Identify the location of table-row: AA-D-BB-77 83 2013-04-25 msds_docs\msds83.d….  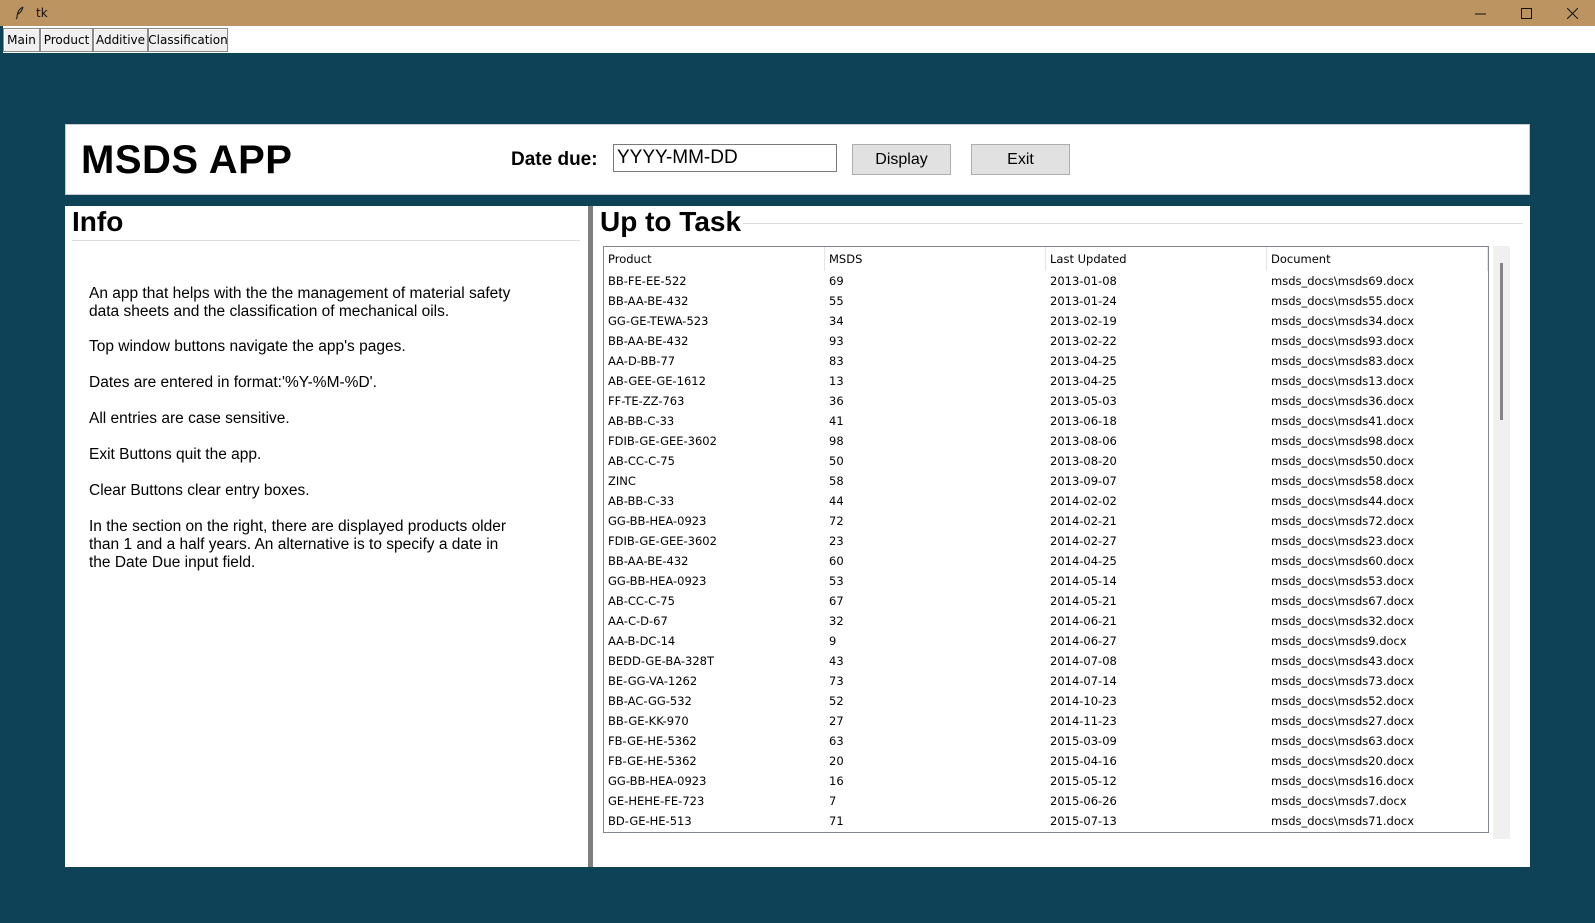
(1046, 361).